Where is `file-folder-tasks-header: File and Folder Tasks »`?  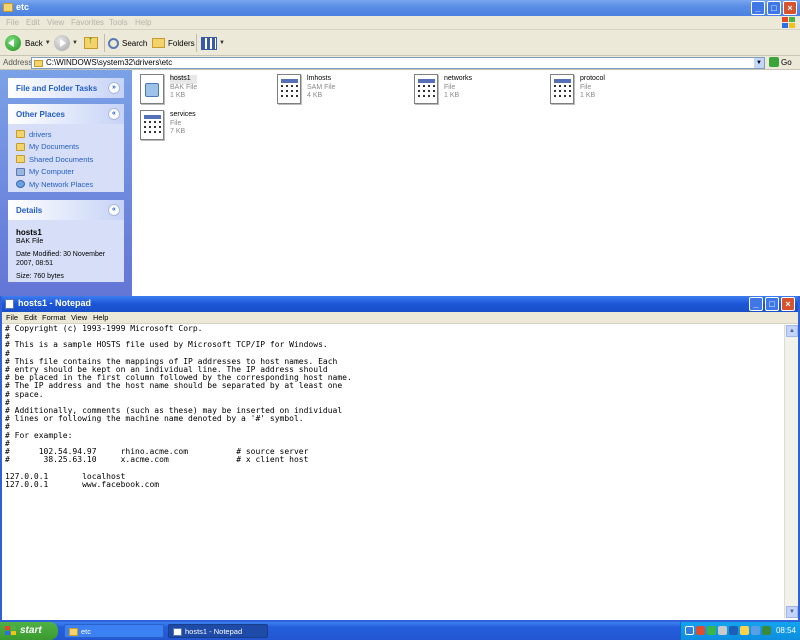 file-folder-tasks-header: File and Folder Tasks » is located at coordinates (66, 88).